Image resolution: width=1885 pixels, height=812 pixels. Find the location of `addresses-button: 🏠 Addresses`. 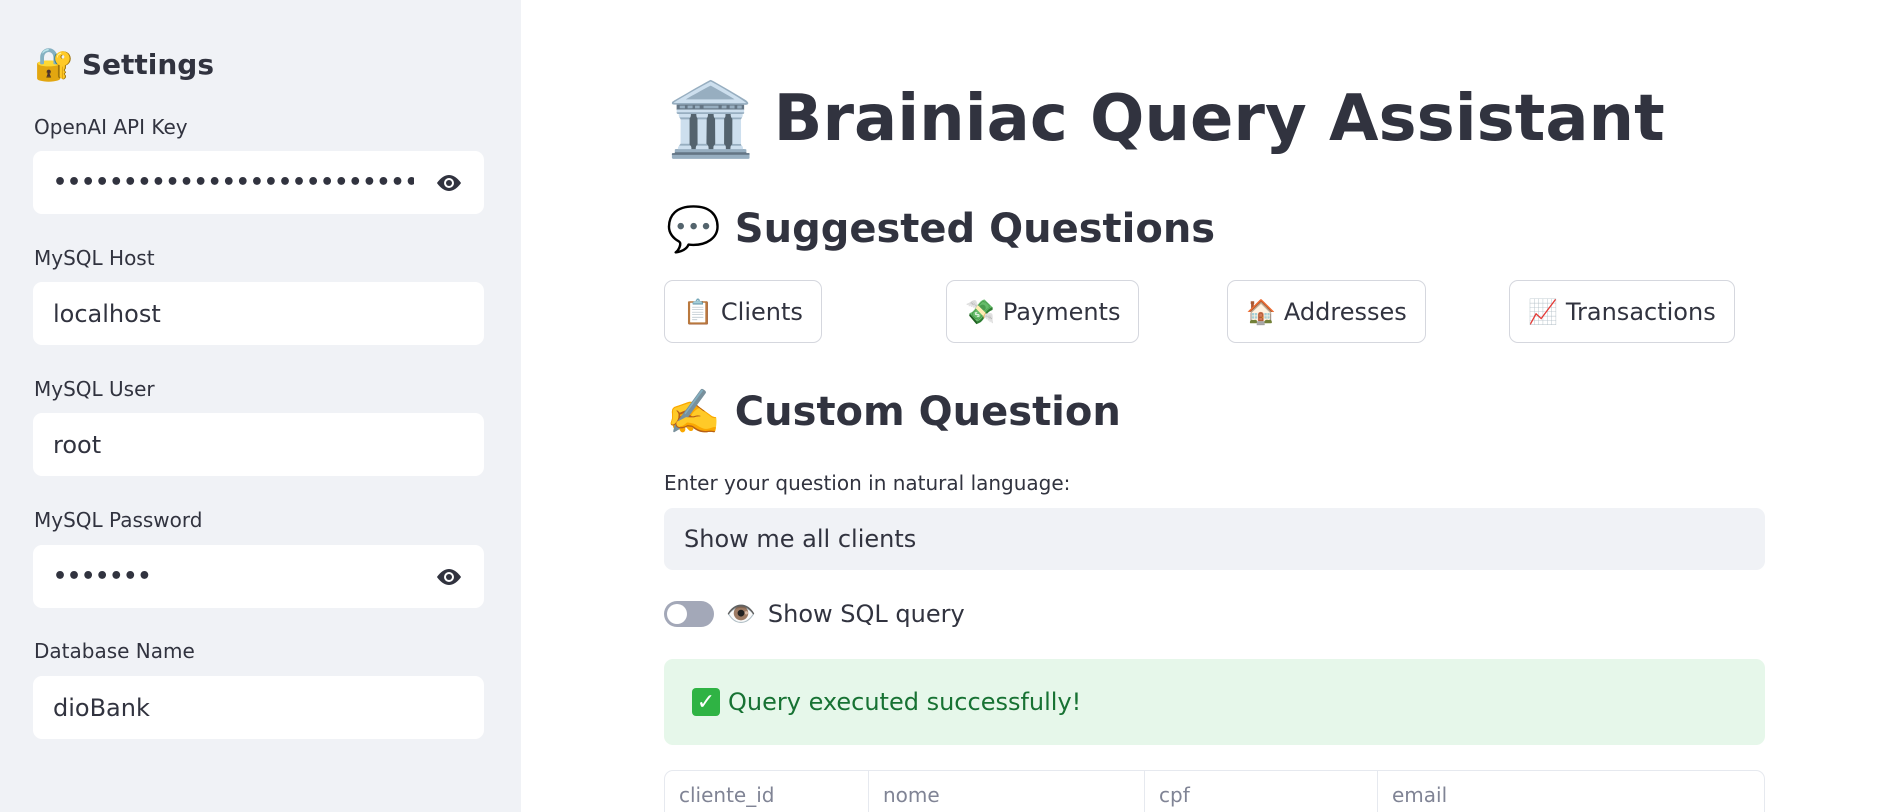

addresses-button: 🏠 Addresses is located at coordinates (1326, 311).